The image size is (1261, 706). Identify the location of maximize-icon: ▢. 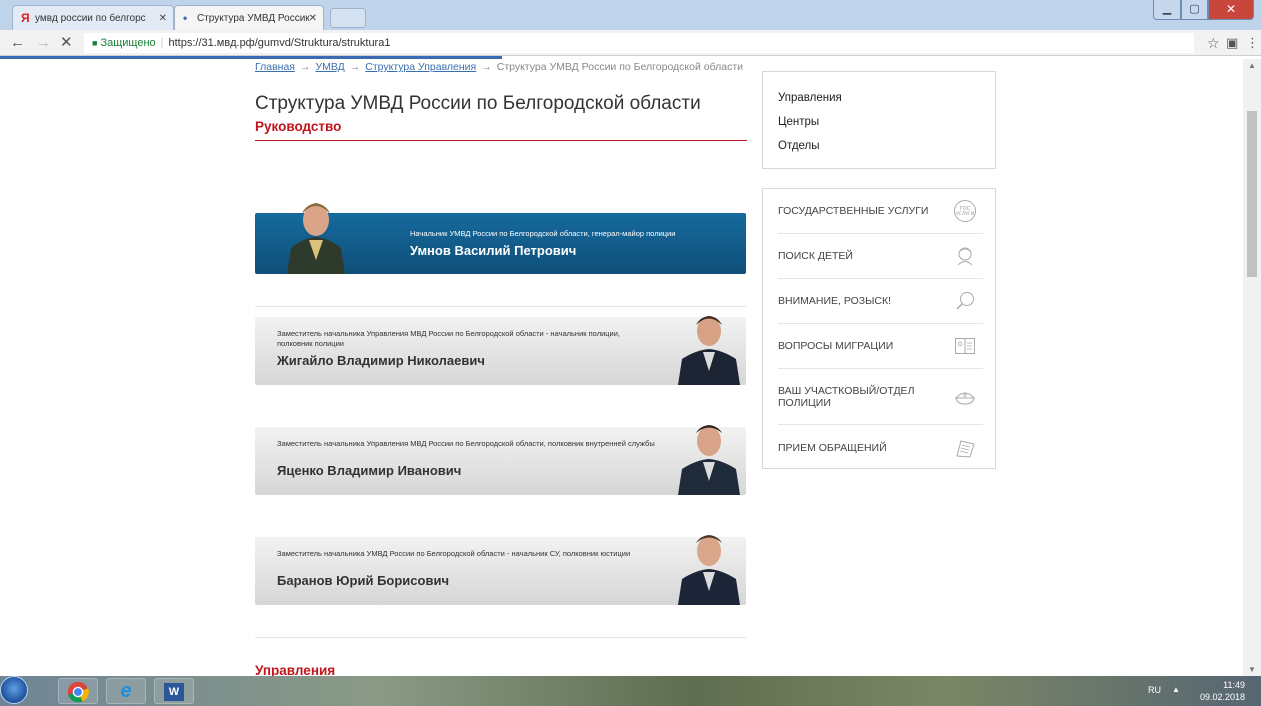
(1194, 9).